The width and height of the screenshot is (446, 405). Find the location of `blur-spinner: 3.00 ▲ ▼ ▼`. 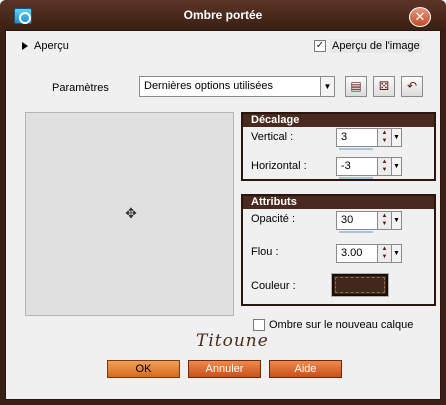

blur-spinner: 3.00 ▲ ▼ ▼ is located at coordinates (369, 253).